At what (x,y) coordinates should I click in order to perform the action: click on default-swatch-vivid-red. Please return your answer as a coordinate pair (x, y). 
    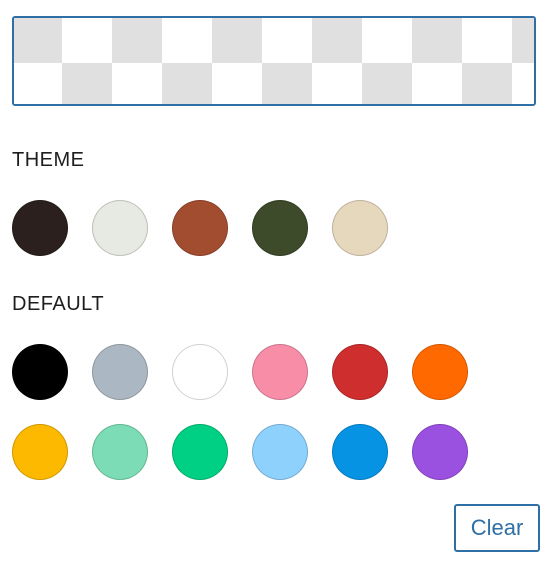
    Looking at the image, I should click on (360, 372).